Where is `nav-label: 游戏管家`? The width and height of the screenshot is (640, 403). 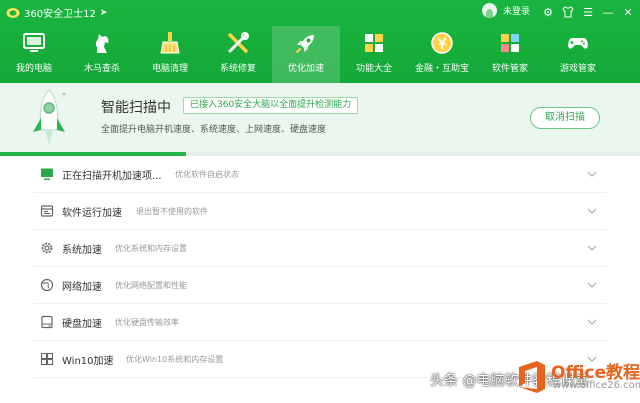 nav-label: 游戏管家 is located at coordinates (577, 69).